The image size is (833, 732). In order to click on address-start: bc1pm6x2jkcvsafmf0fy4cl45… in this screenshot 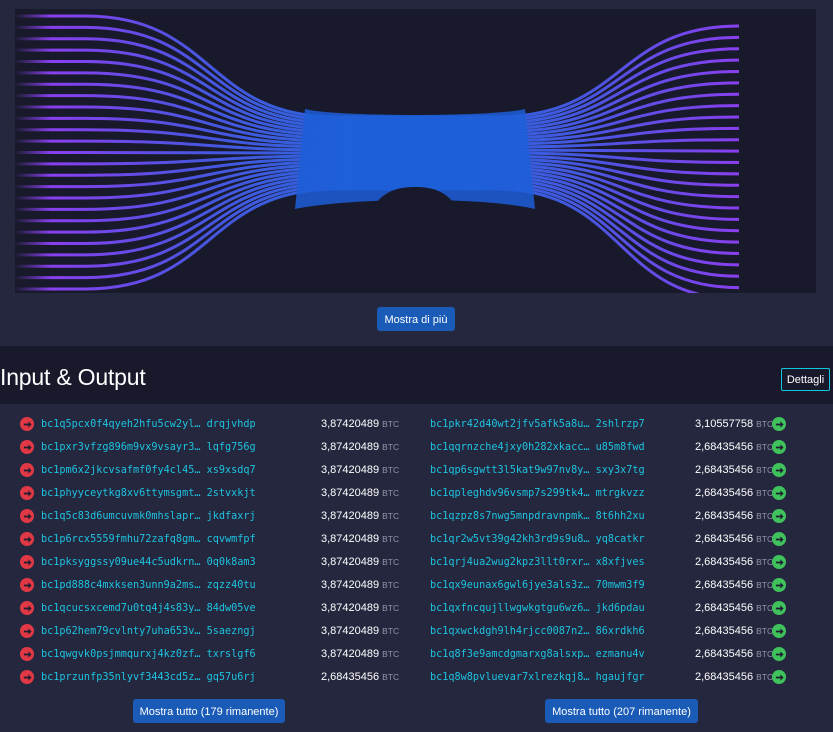, I will do `click(121, 470)`.